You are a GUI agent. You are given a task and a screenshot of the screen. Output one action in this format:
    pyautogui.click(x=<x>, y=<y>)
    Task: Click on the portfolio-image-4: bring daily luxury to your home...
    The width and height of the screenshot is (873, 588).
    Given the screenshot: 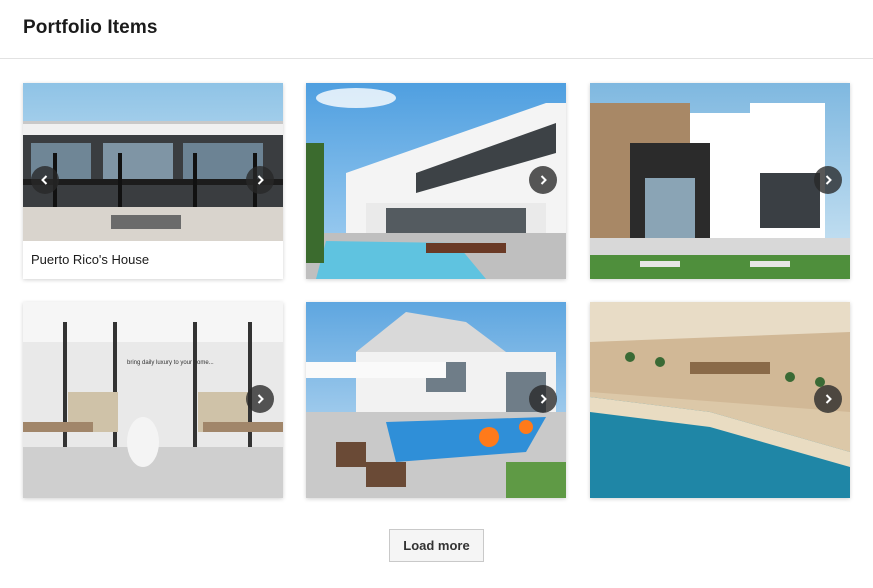 What is the action you would take?
    pyautogui.click(x=153, y=400)
    